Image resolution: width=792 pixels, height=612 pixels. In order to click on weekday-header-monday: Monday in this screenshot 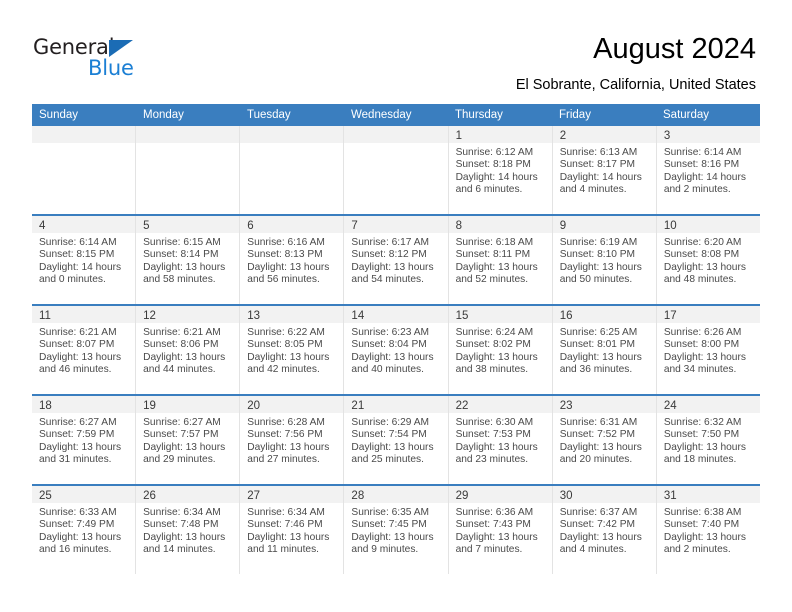, I will do `click(163, 115)`.